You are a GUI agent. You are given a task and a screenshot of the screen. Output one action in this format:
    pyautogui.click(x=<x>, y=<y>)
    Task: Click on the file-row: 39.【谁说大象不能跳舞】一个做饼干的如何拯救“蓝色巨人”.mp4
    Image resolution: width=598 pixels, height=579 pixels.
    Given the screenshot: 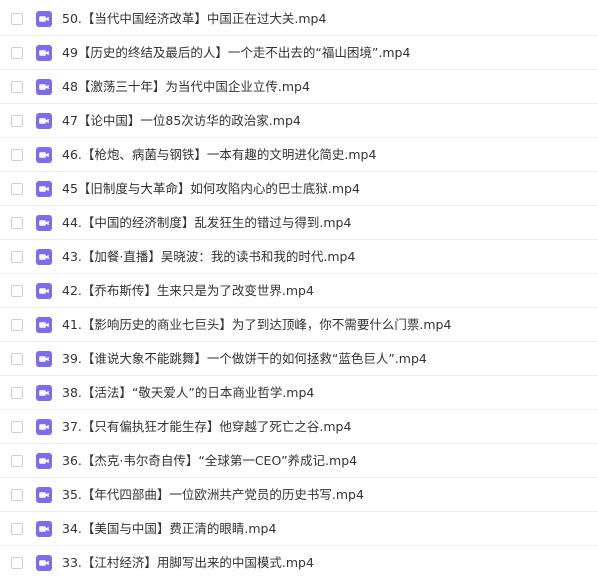 What is the action you would take?
    pyautogui.click(x=299, y=359)
    